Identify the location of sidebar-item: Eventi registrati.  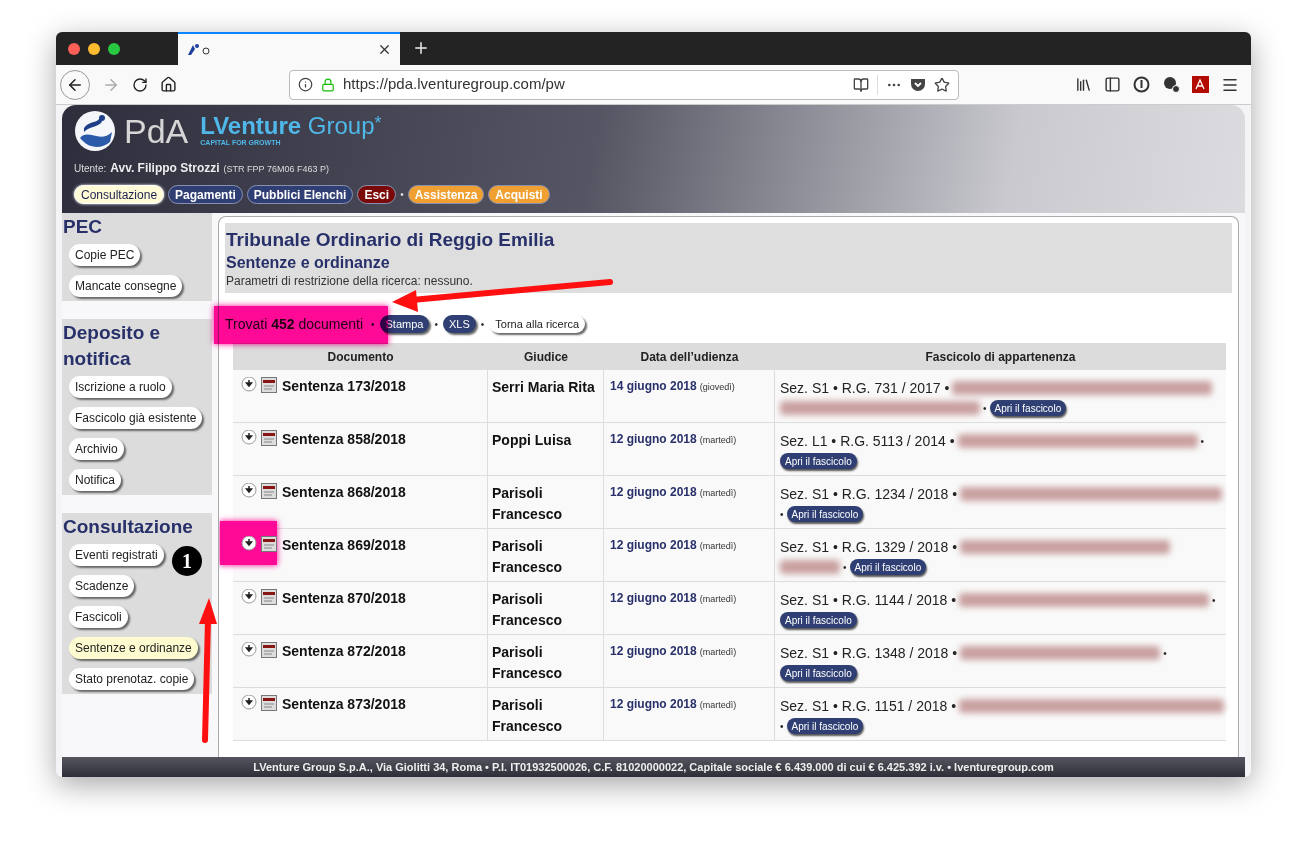
(116, 555).